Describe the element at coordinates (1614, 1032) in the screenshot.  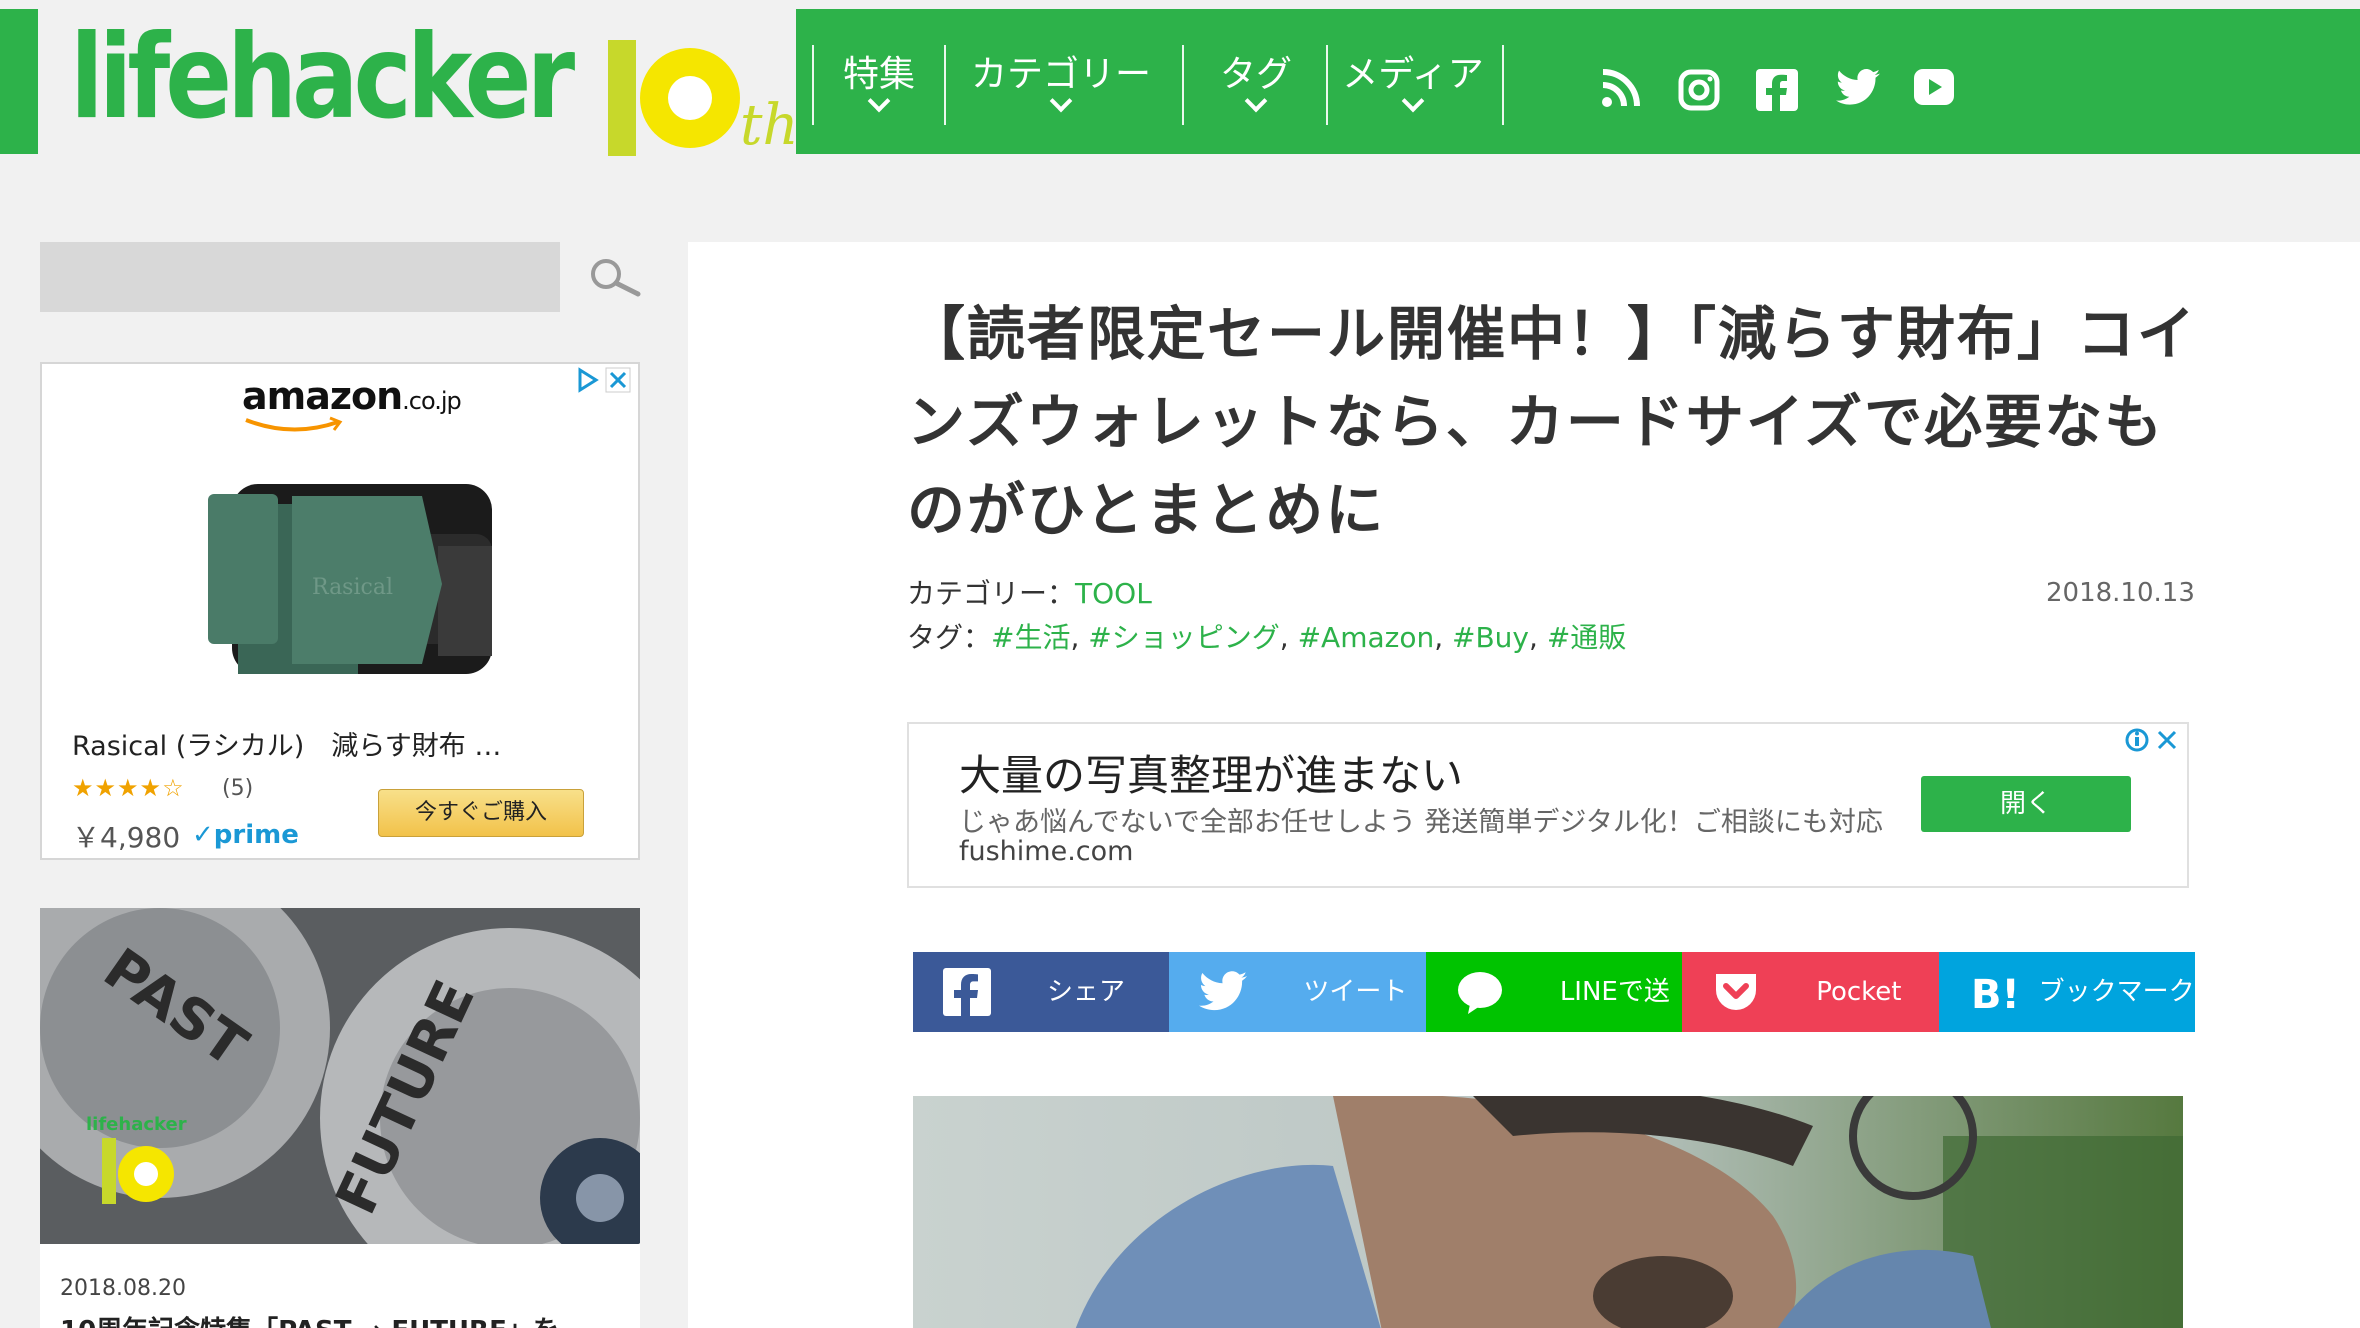
I see `share-label: LINEで送る` at that location.